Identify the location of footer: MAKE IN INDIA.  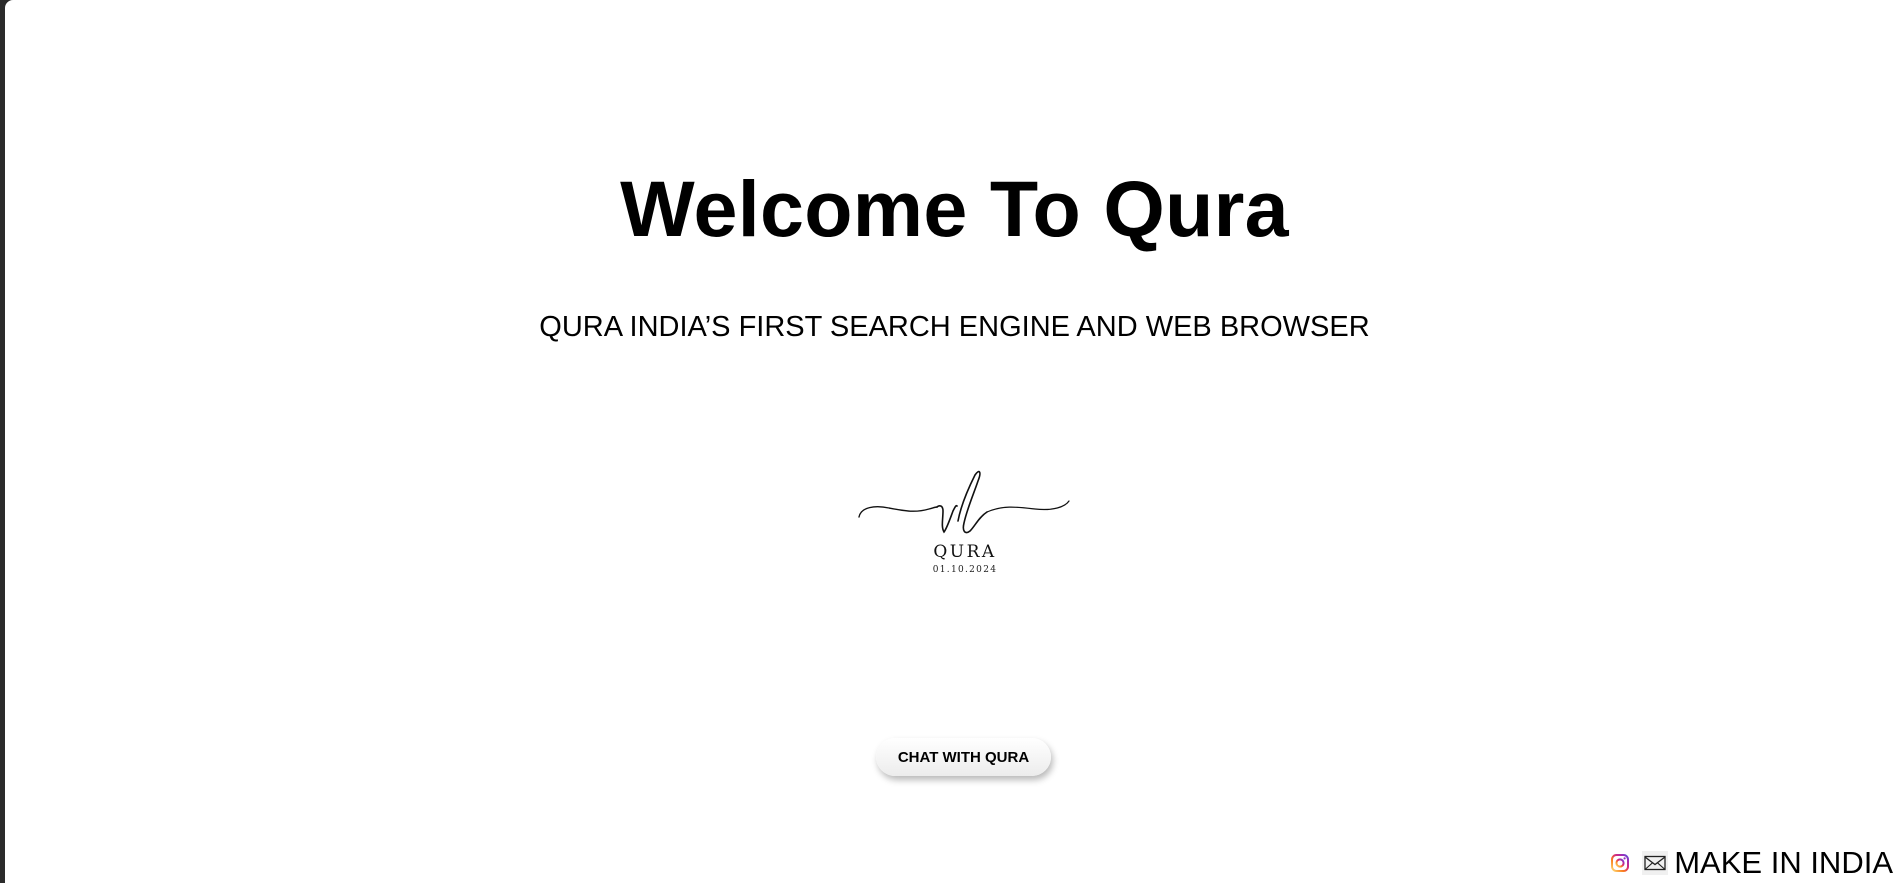
(1751, 863).